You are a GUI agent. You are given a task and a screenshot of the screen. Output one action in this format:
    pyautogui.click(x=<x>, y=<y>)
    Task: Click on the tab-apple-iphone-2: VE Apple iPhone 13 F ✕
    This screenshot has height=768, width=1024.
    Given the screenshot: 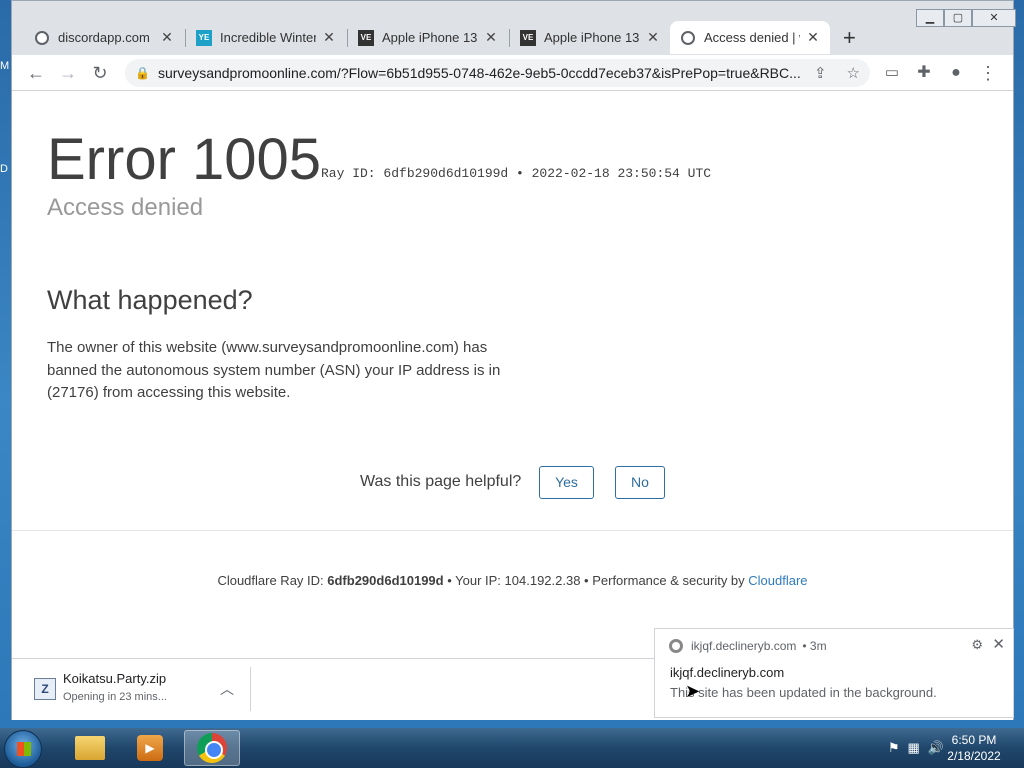 What is the action you would take?
    pyautogui.click(x=590, y=37)
    